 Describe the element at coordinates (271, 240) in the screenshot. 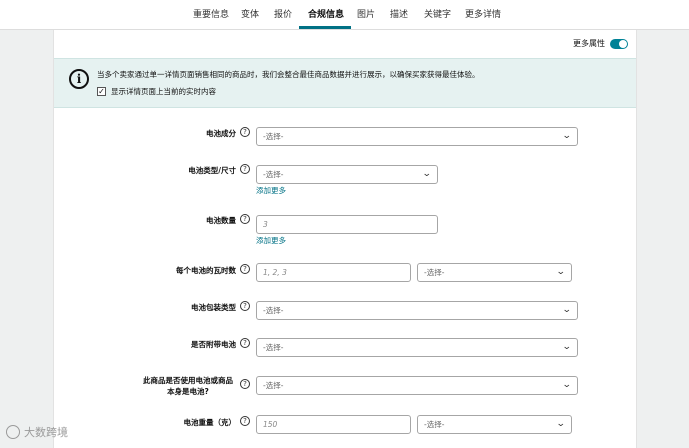

I see `battery-count-add-more-link: 添加更多` at that location.